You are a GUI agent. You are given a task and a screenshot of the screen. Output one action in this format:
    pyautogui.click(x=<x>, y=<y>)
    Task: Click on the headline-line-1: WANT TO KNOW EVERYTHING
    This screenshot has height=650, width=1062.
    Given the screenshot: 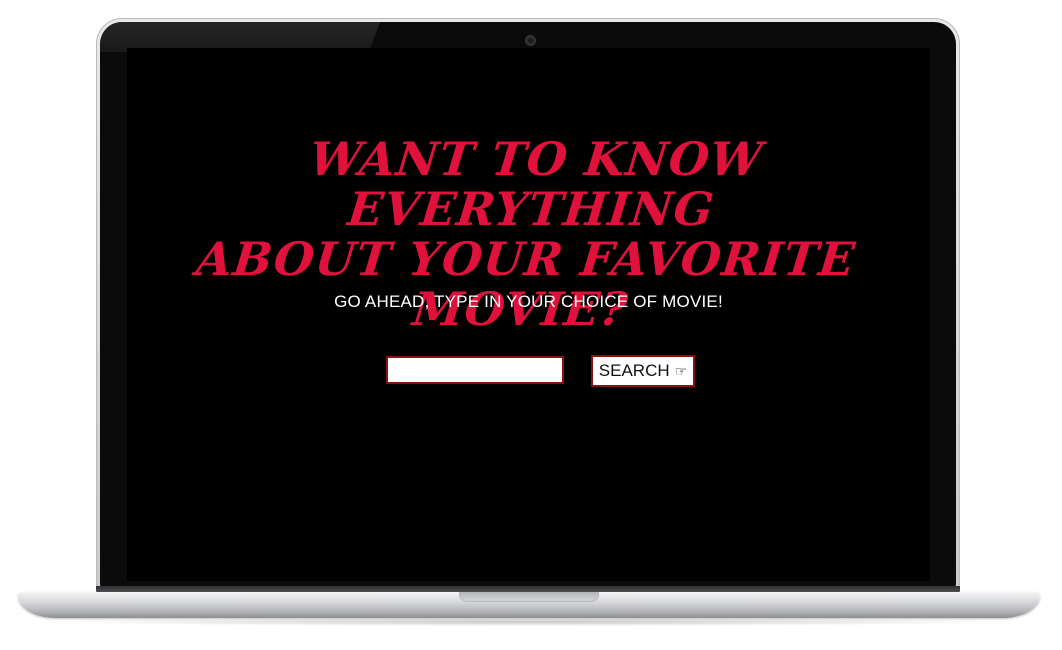 What is the action you would take?
    pyautogui.click(x=536, y=184)
    